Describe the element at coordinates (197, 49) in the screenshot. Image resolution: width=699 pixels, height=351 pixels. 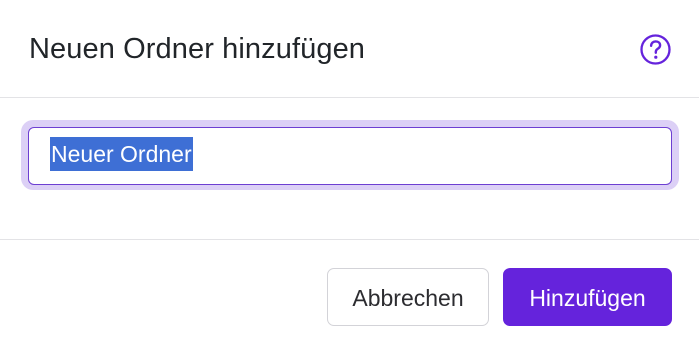
I see `dialog-title: Neuen Ordner hinzufügen` at that location.